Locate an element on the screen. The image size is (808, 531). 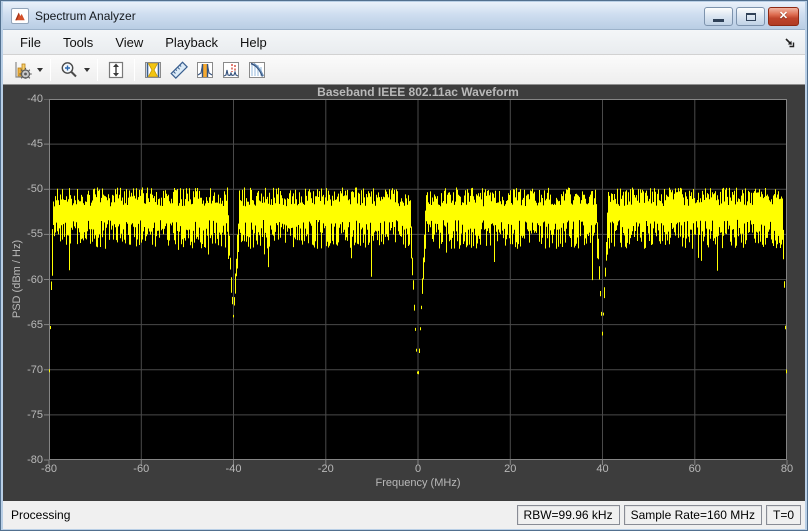
menu-file: File is located at coordinates (30, 42).